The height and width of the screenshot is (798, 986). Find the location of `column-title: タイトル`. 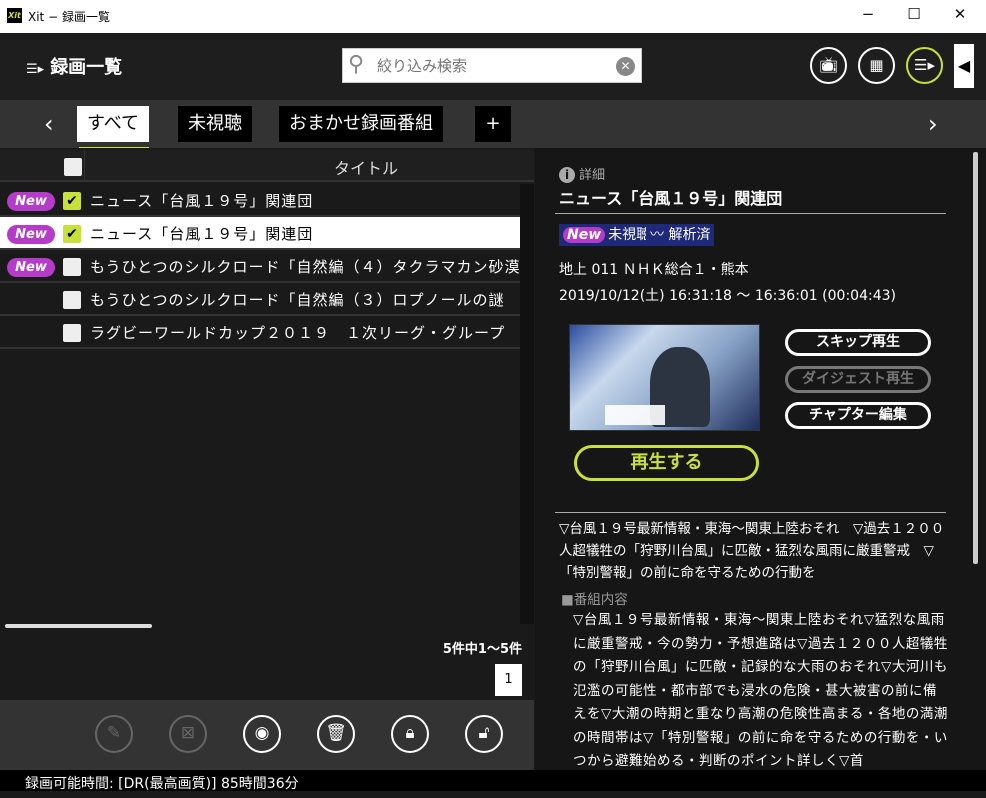

column-title: タイトル is located at coordinates (366, 167).